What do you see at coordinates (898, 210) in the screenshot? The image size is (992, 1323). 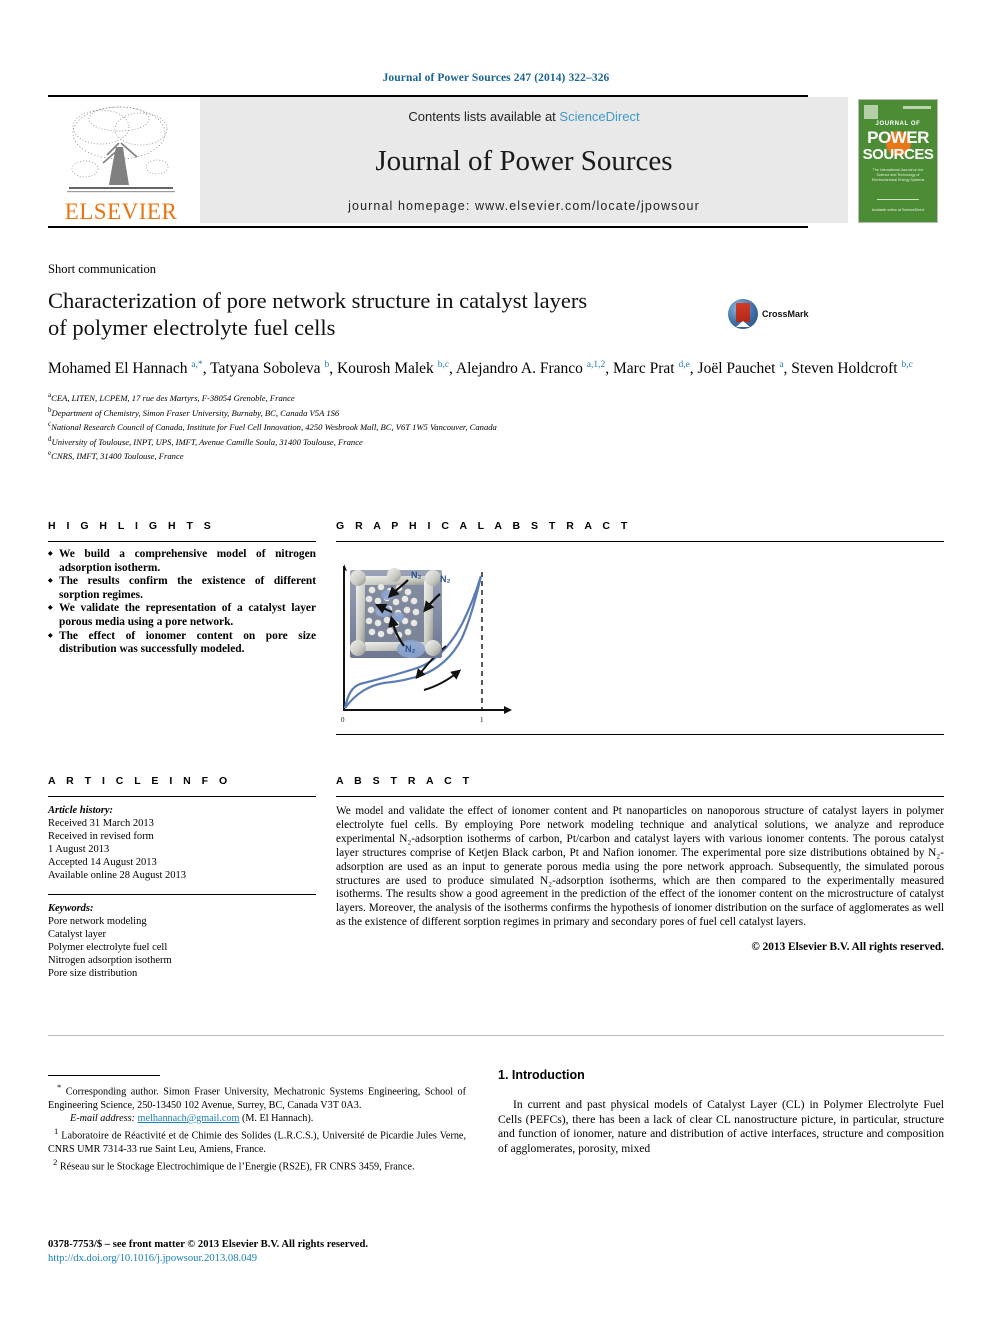 I see `cover-footer-text: Available online at ScienceDirect` at bounding box center [898, 210].